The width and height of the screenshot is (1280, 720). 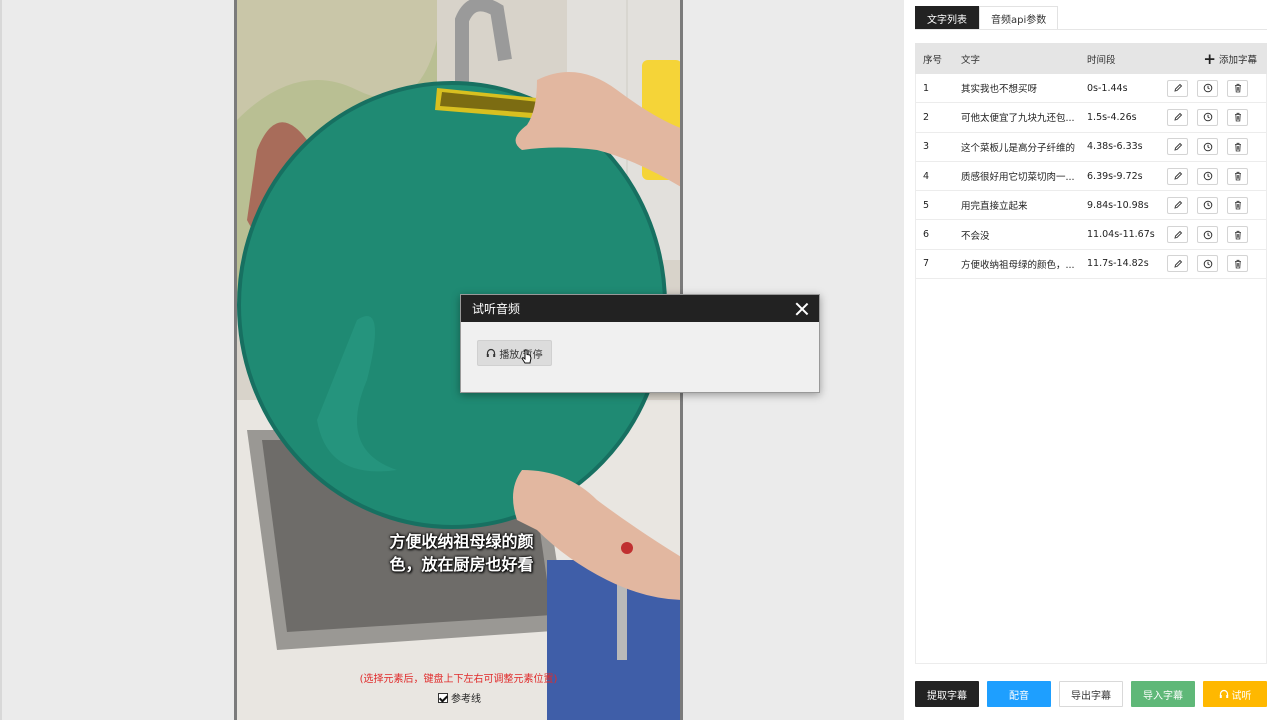 I want to click on table-header: 序号 文字 时间段 + 添加字幕, so click(x=1091, y=58).